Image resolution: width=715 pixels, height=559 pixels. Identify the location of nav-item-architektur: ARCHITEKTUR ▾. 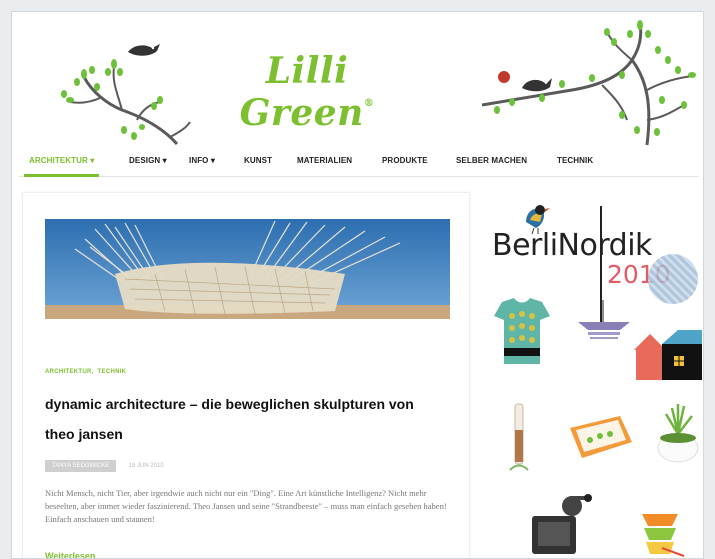
(62, 162).